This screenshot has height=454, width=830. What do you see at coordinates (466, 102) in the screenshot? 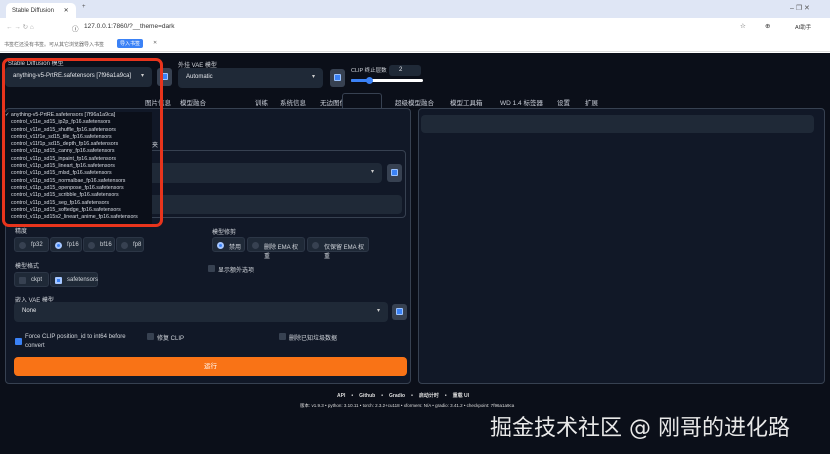
I see `tab-7: 模型工具箱` at bounding box center [466, 102].